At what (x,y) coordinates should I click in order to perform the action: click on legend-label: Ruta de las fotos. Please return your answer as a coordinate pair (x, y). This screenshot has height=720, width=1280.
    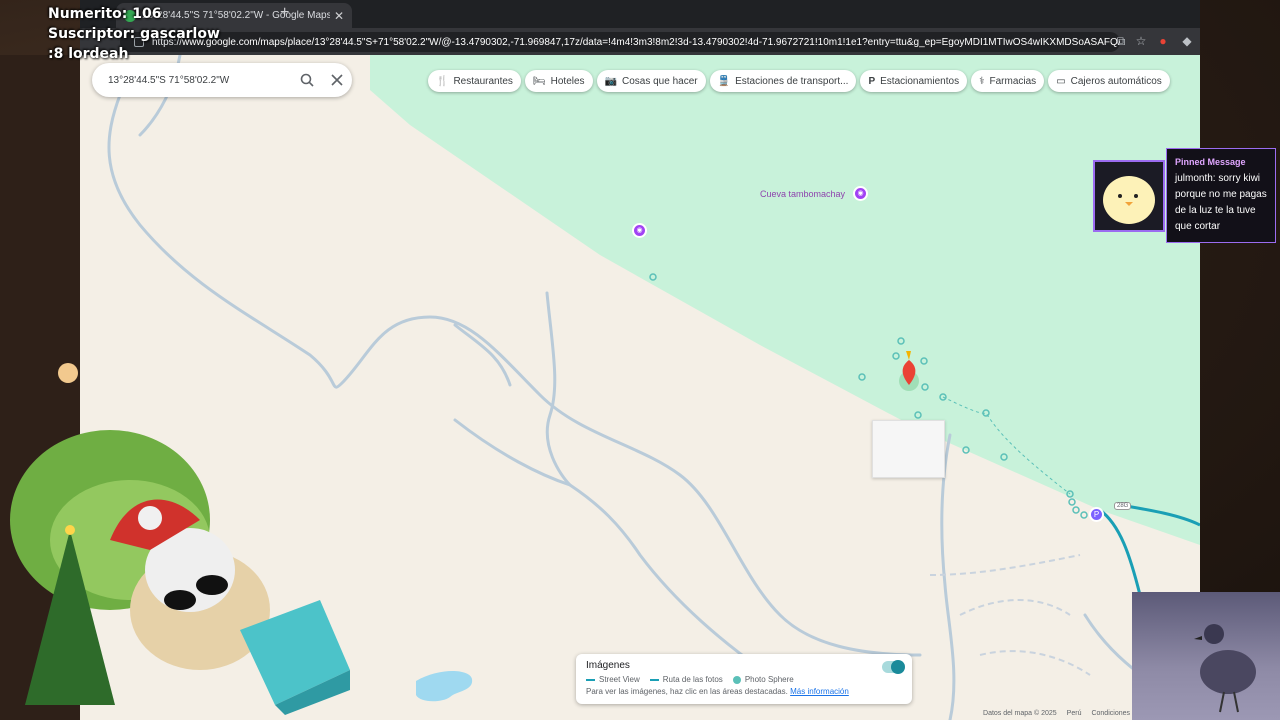
    Looking at the image, I should click on (692, 679).